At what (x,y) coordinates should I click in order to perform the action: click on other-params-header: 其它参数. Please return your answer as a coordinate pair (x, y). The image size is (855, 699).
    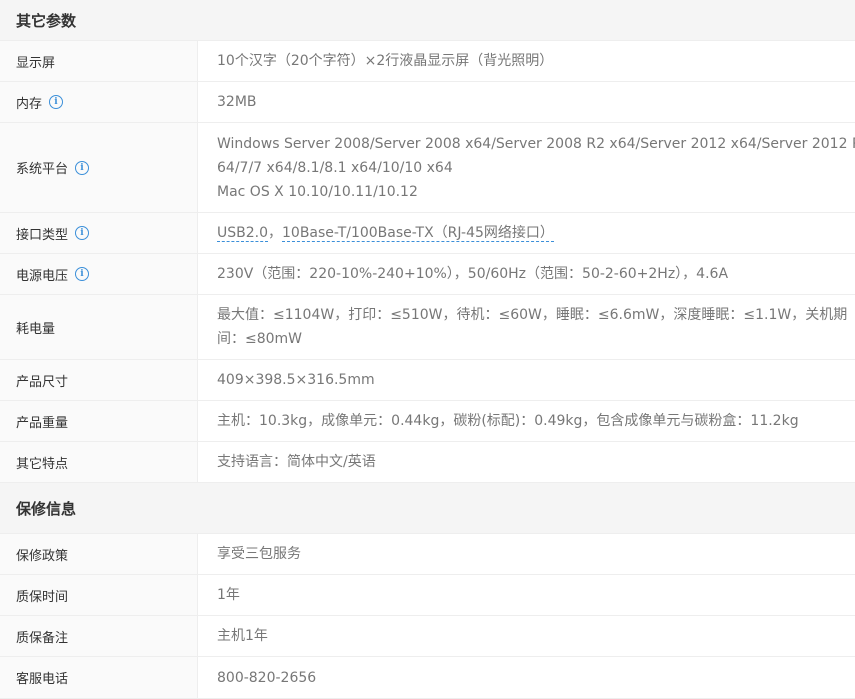
    Looking at the image, I should click on (427, 20).